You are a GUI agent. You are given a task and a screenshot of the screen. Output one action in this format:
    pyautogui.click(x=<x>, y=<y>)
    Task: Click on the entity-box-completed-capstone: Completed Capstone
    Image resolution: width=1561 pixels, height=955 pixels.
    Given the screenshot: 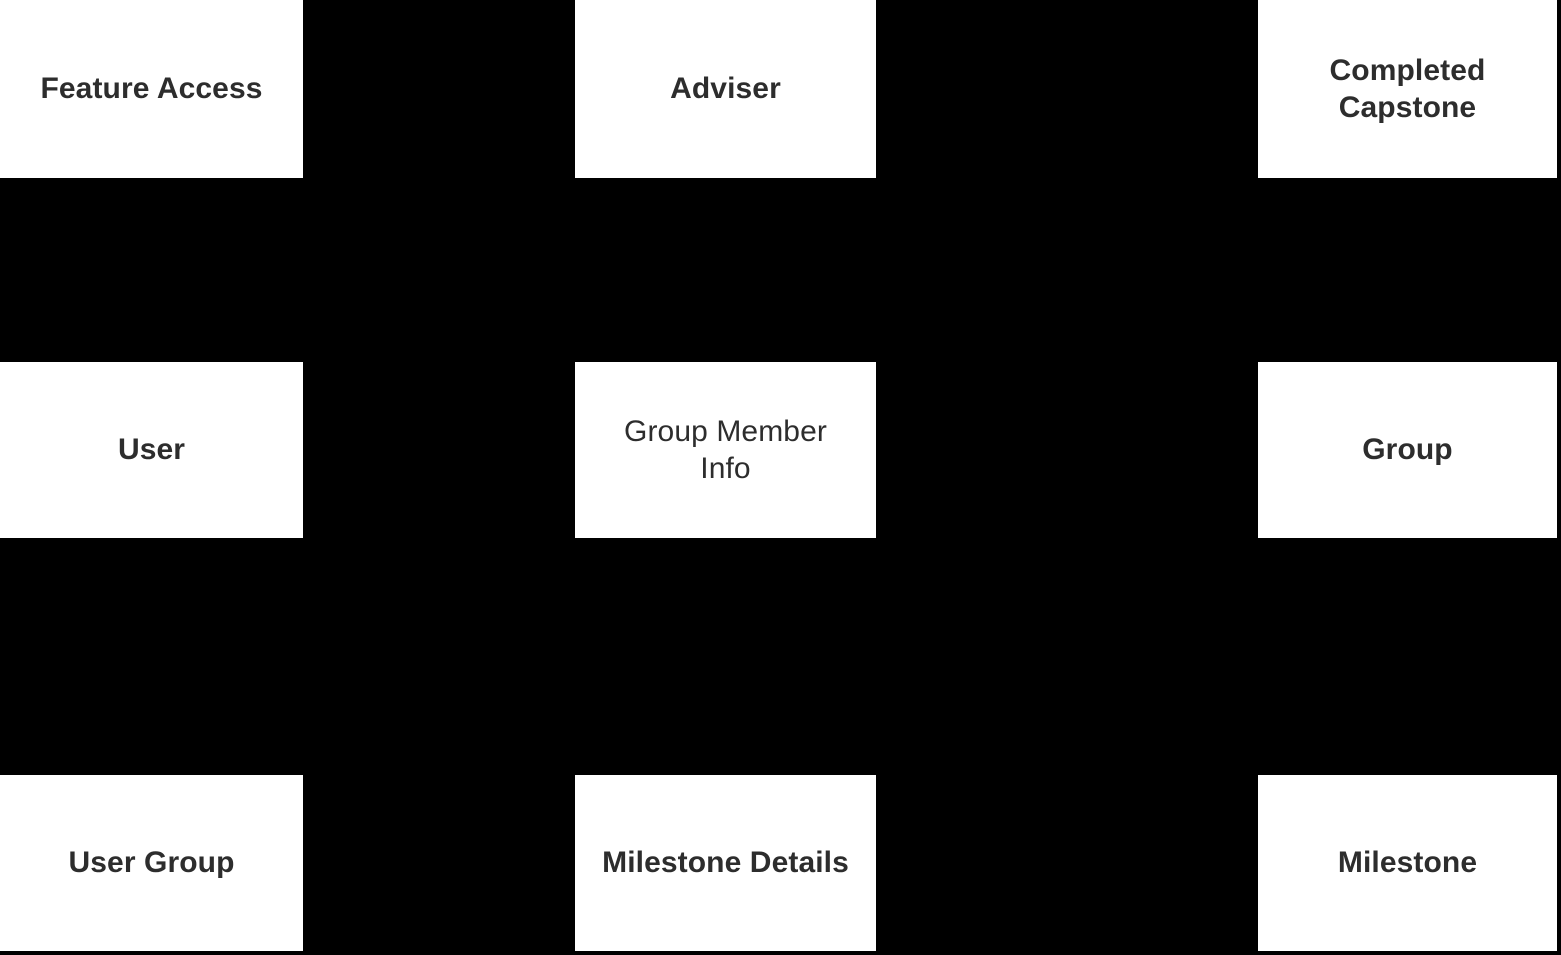 What is the action you would take?
    pyautogui.click(x=1407, y=89)
    